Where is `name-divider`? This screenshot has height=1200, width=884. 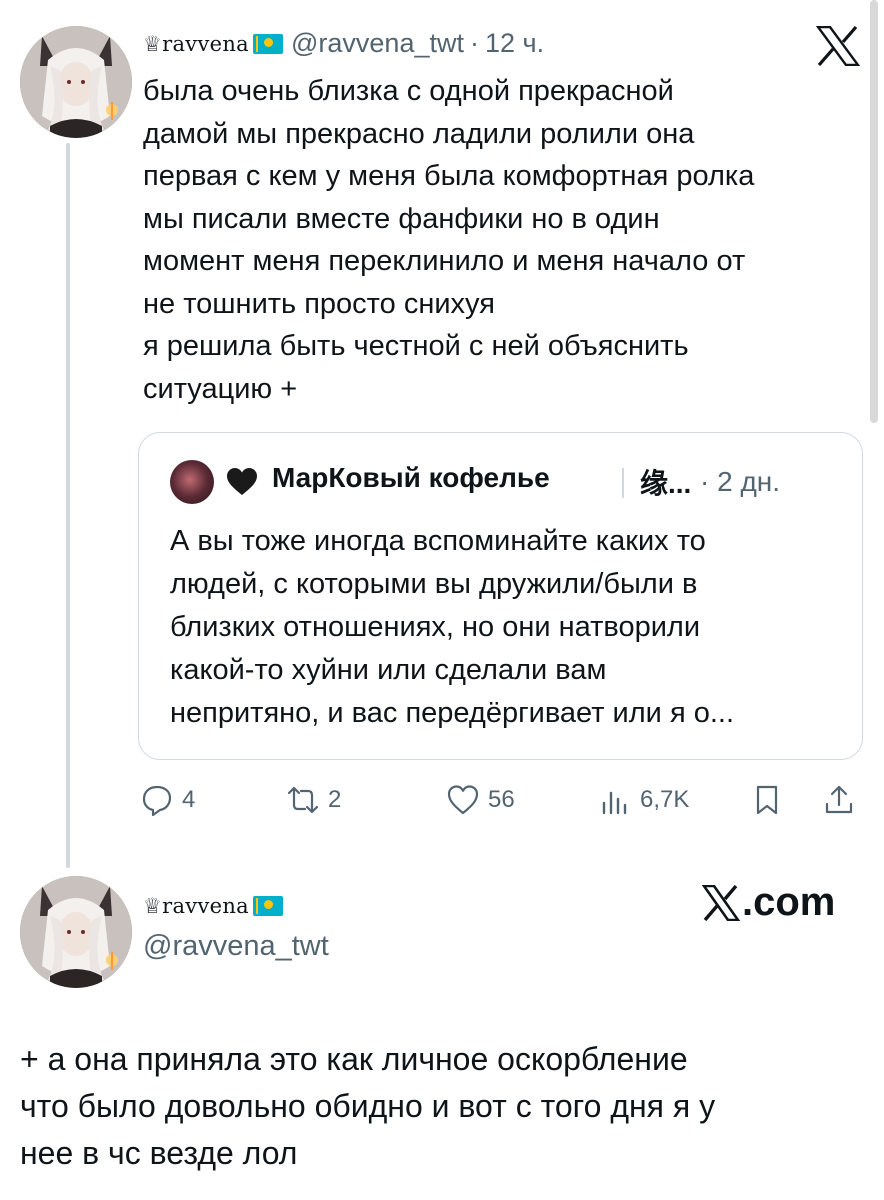
name-divider is located at coordinates (623, 483).